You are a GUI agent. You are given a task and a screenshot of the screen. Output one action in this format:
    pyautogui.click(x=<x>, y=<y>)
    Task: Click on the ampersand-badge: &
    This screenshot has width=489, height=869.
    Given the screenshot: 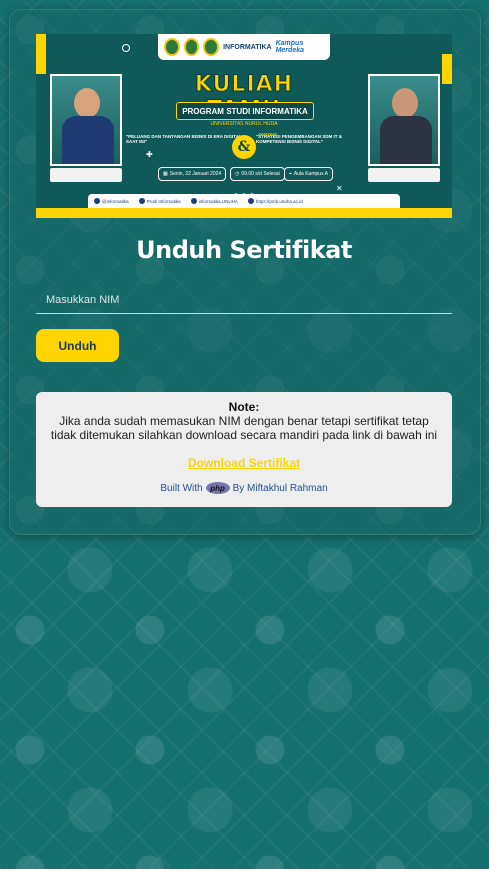 What is the action you would take?
    pyautogui.click(x=244, y=147)
    